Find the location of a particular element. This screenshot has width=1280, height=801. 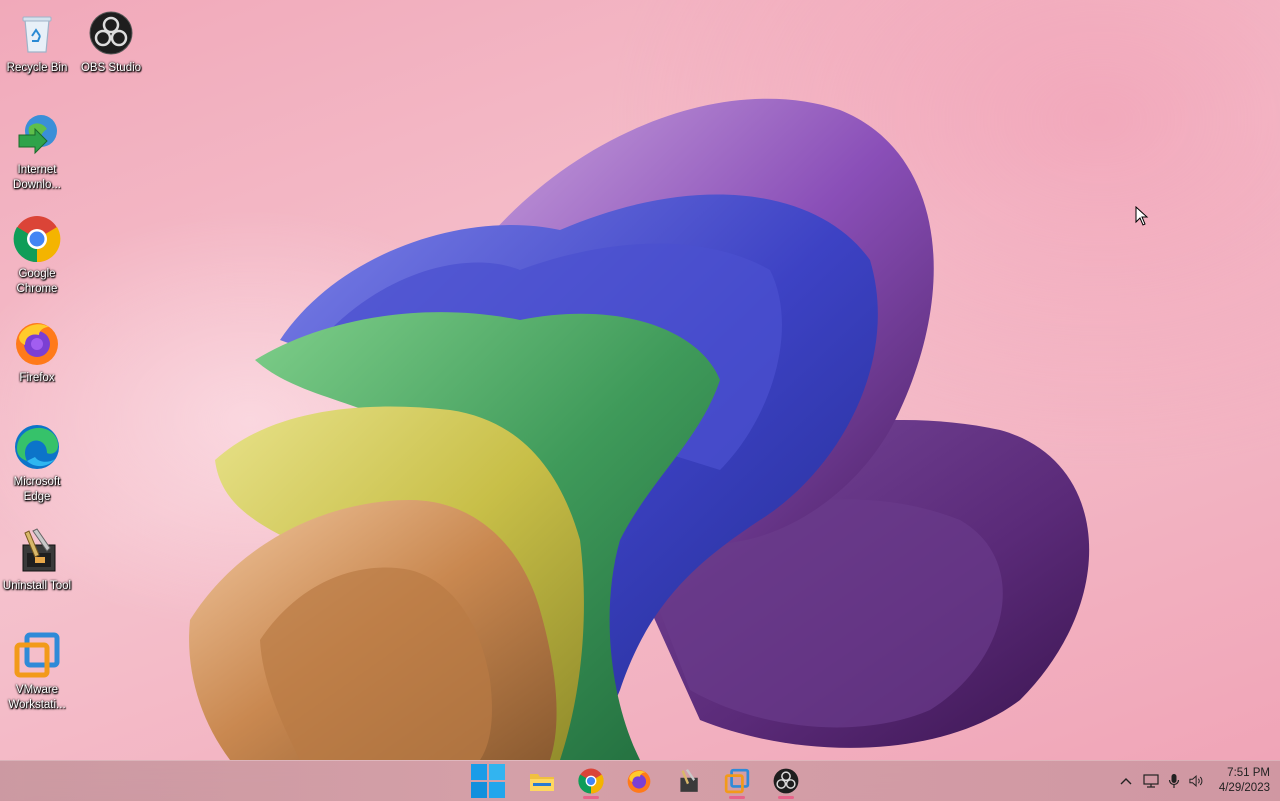

desktop-icon-google-chrome: Google Chrome is located at coordinates (37, 255).